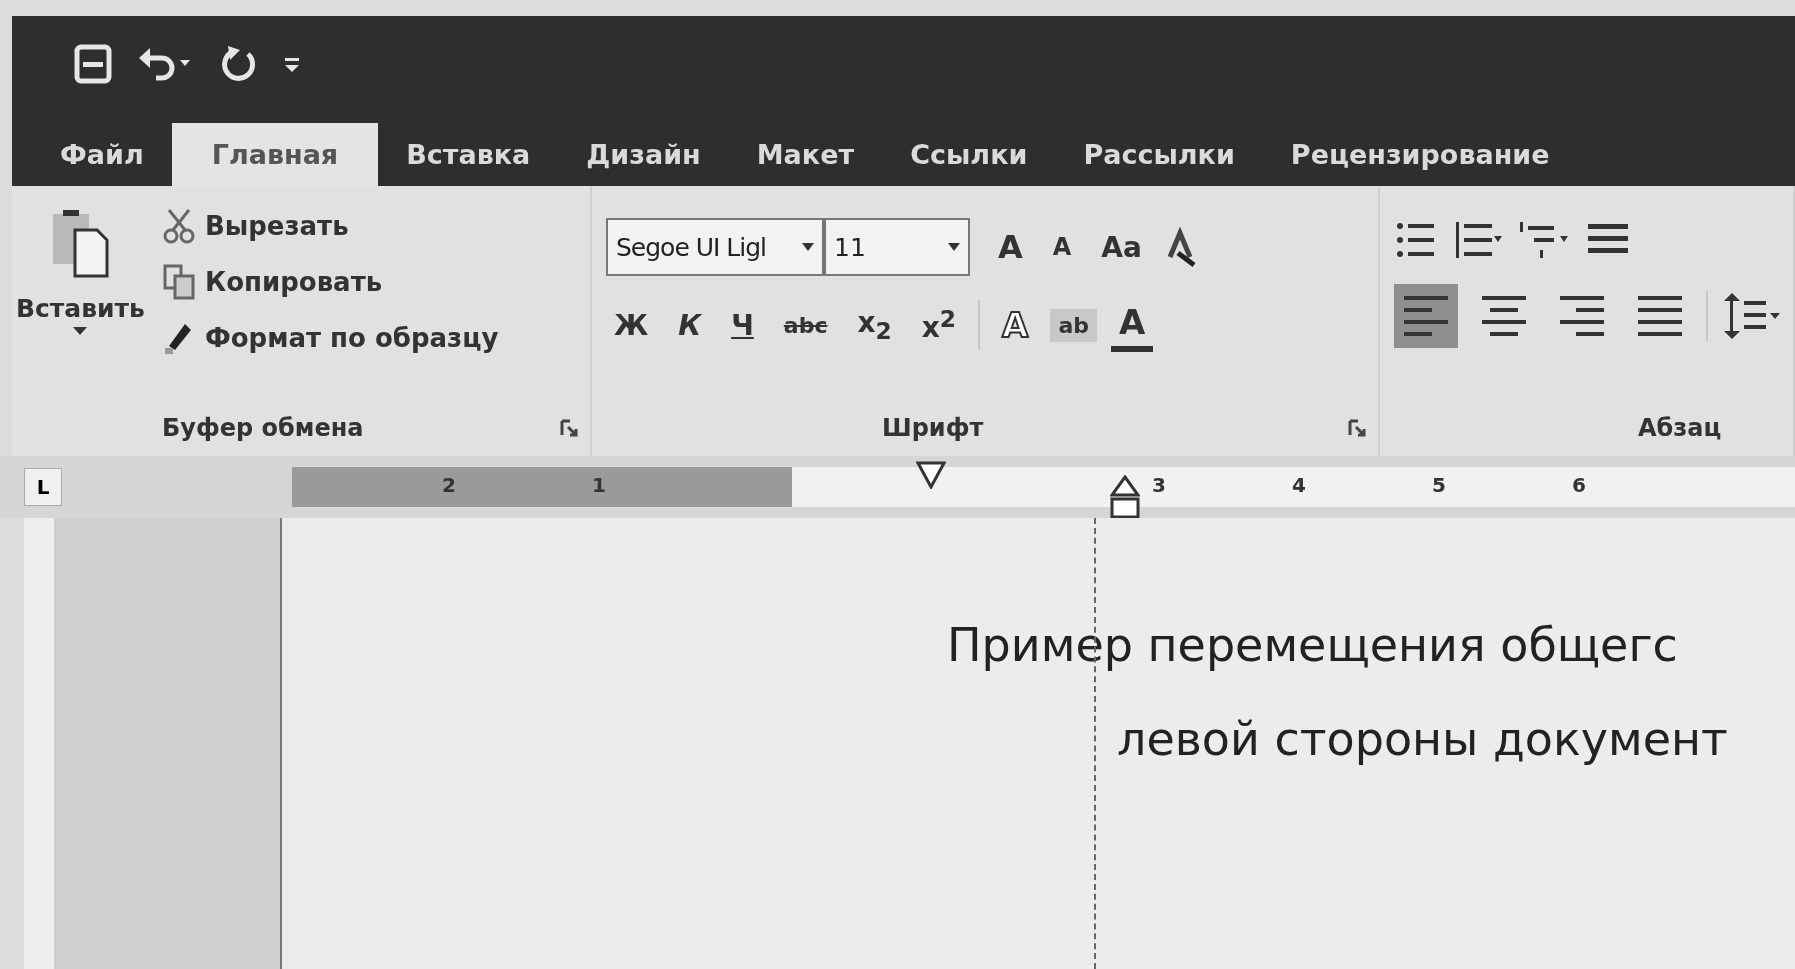 This screenshot has width=1795, height=969. What do you see at coordinates (468, 156) in the screenshot?
I see `ribbon-tab: Вставка` at bounding box center [468, 156].